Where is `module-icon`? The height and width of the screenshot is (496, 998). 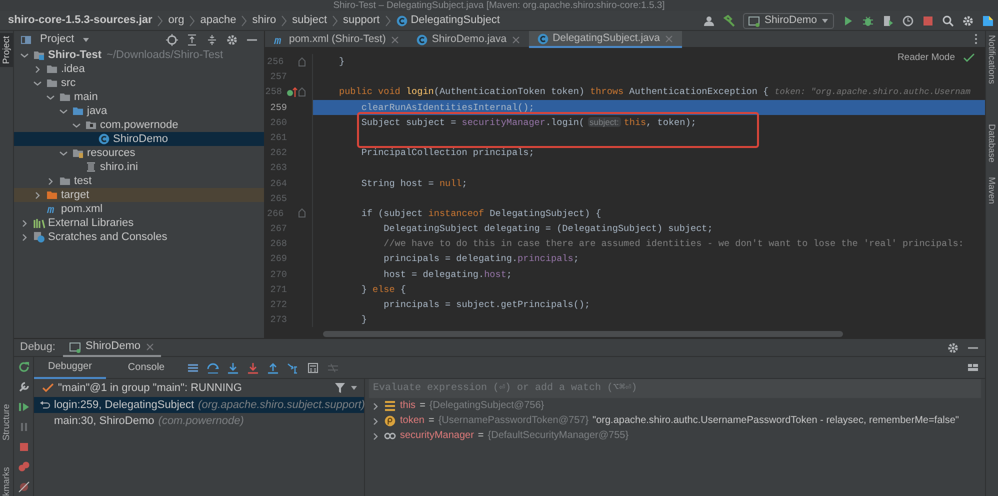 module-icon is located at coordinates (39, 55).